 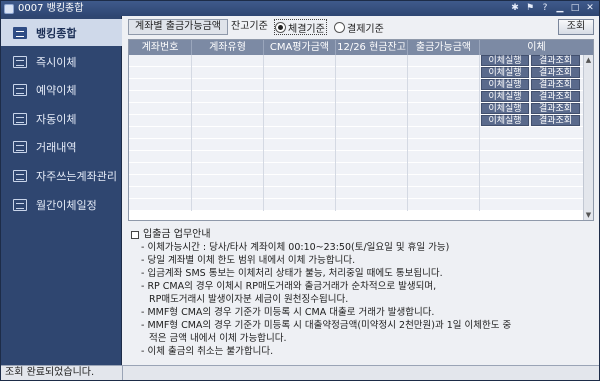 I want to click on toolbar: 계좌별 출금가능금액 잔고기준 체결기준 결제기준 조회, so click(x=361, y=27).